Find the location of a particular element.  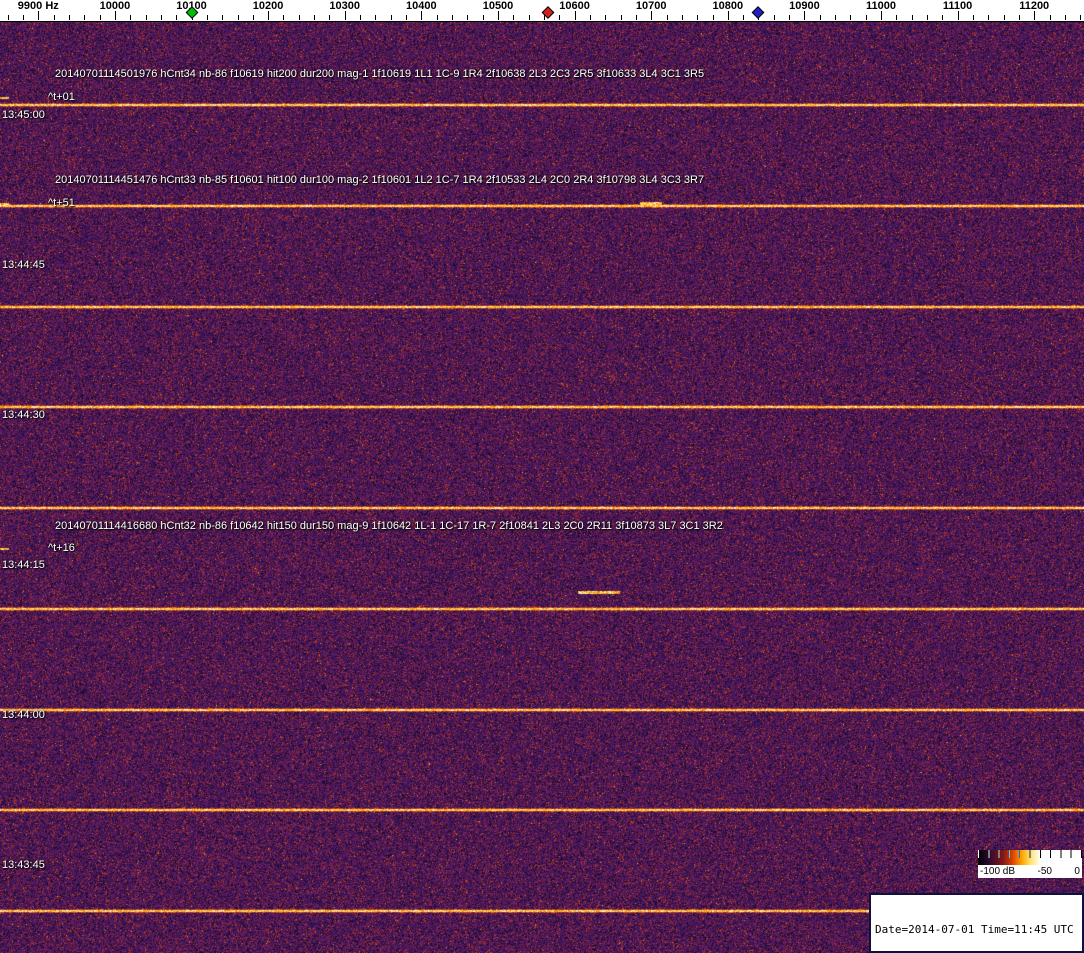

time-axis-label: 13:44:30 is located at coordinates (23, 415).